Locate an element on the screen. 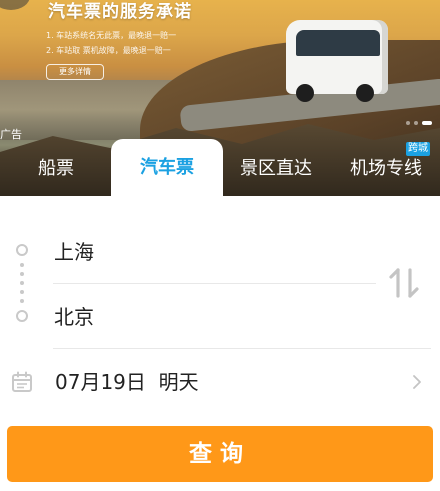 The height and width of the screenshot is (491, 440). tab-airport: 机场专线 跨城 is located at coordinates (386, 169).